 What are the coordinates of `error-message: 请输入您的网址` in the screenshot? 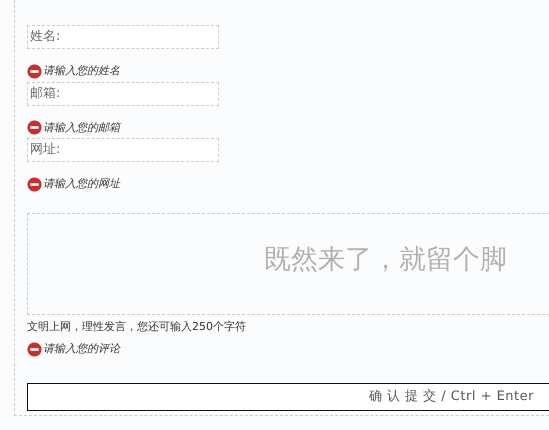 It's located at (81, 184).